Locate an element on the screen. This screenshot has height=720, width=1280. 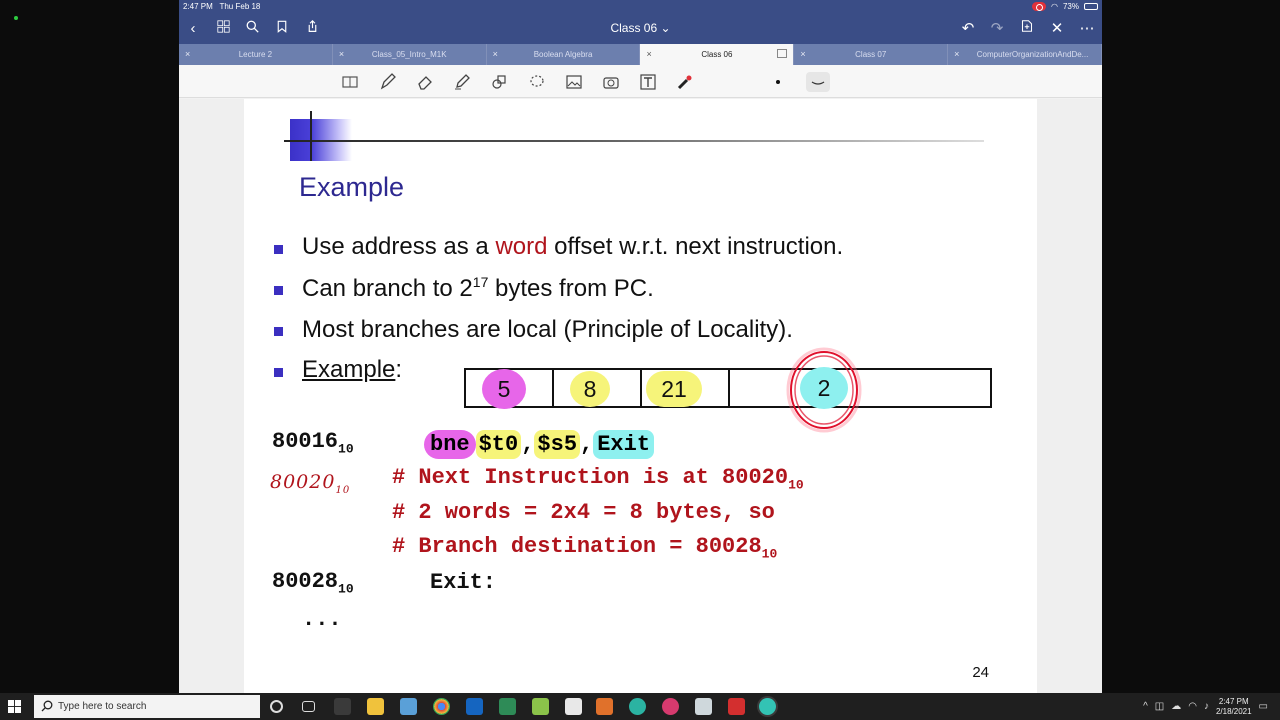
desktop-indicator-dot is located at coordinates (16, 18).